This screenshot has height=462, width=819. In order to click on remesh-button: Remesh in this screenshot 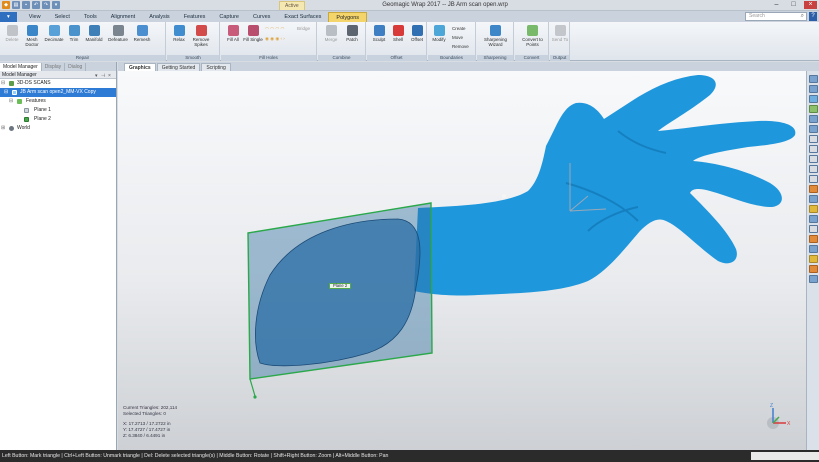, I will do `click(142, 33)`.